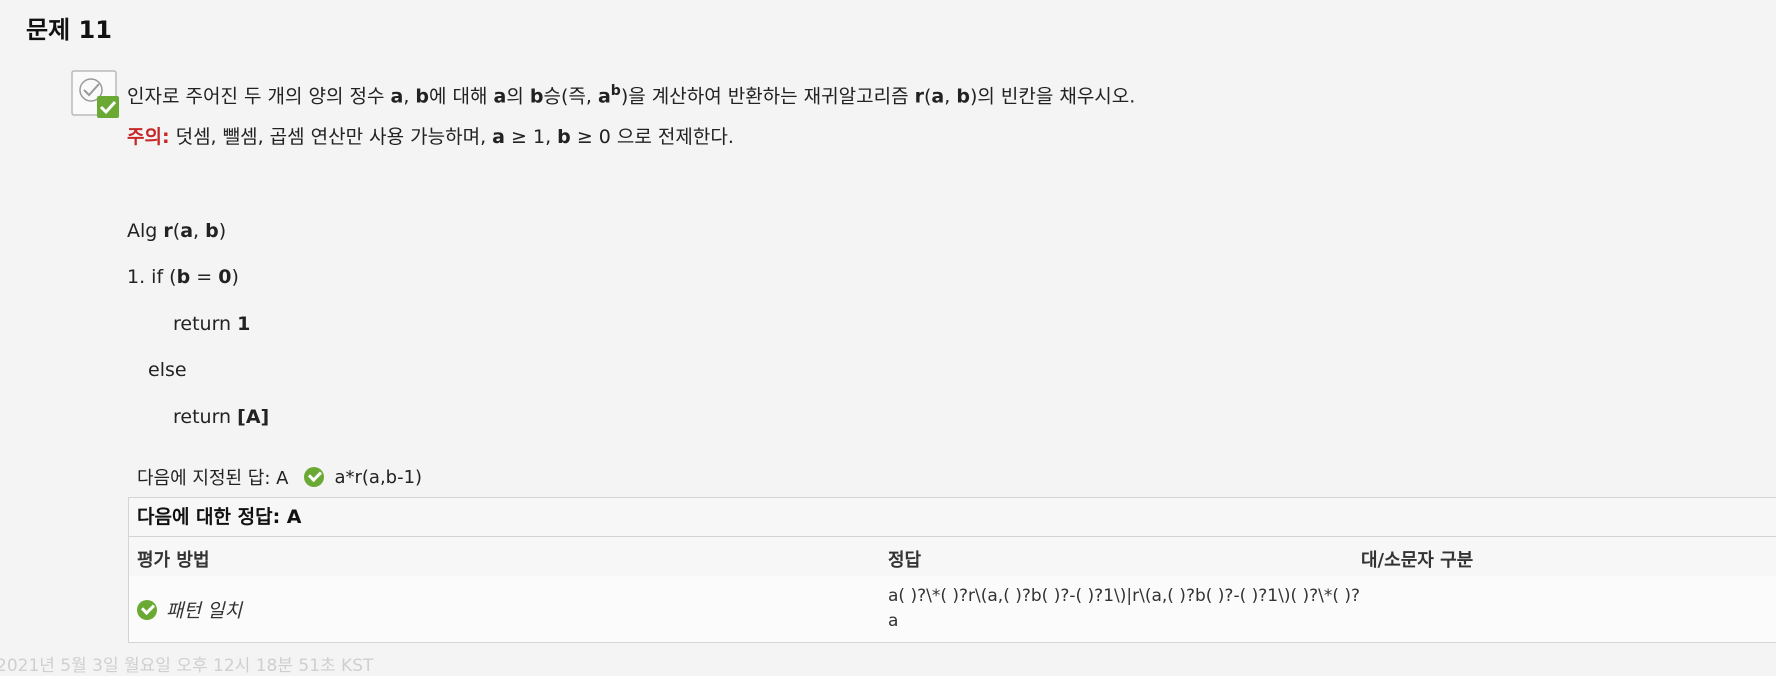 The height and width of the screenshot is (676, 1776). What do you see at coordinates (952, 556) in the screenshot?
I see `column-header-row: 평가 방법 정답 대/소문자 구분` at bounding box center [952, 556].